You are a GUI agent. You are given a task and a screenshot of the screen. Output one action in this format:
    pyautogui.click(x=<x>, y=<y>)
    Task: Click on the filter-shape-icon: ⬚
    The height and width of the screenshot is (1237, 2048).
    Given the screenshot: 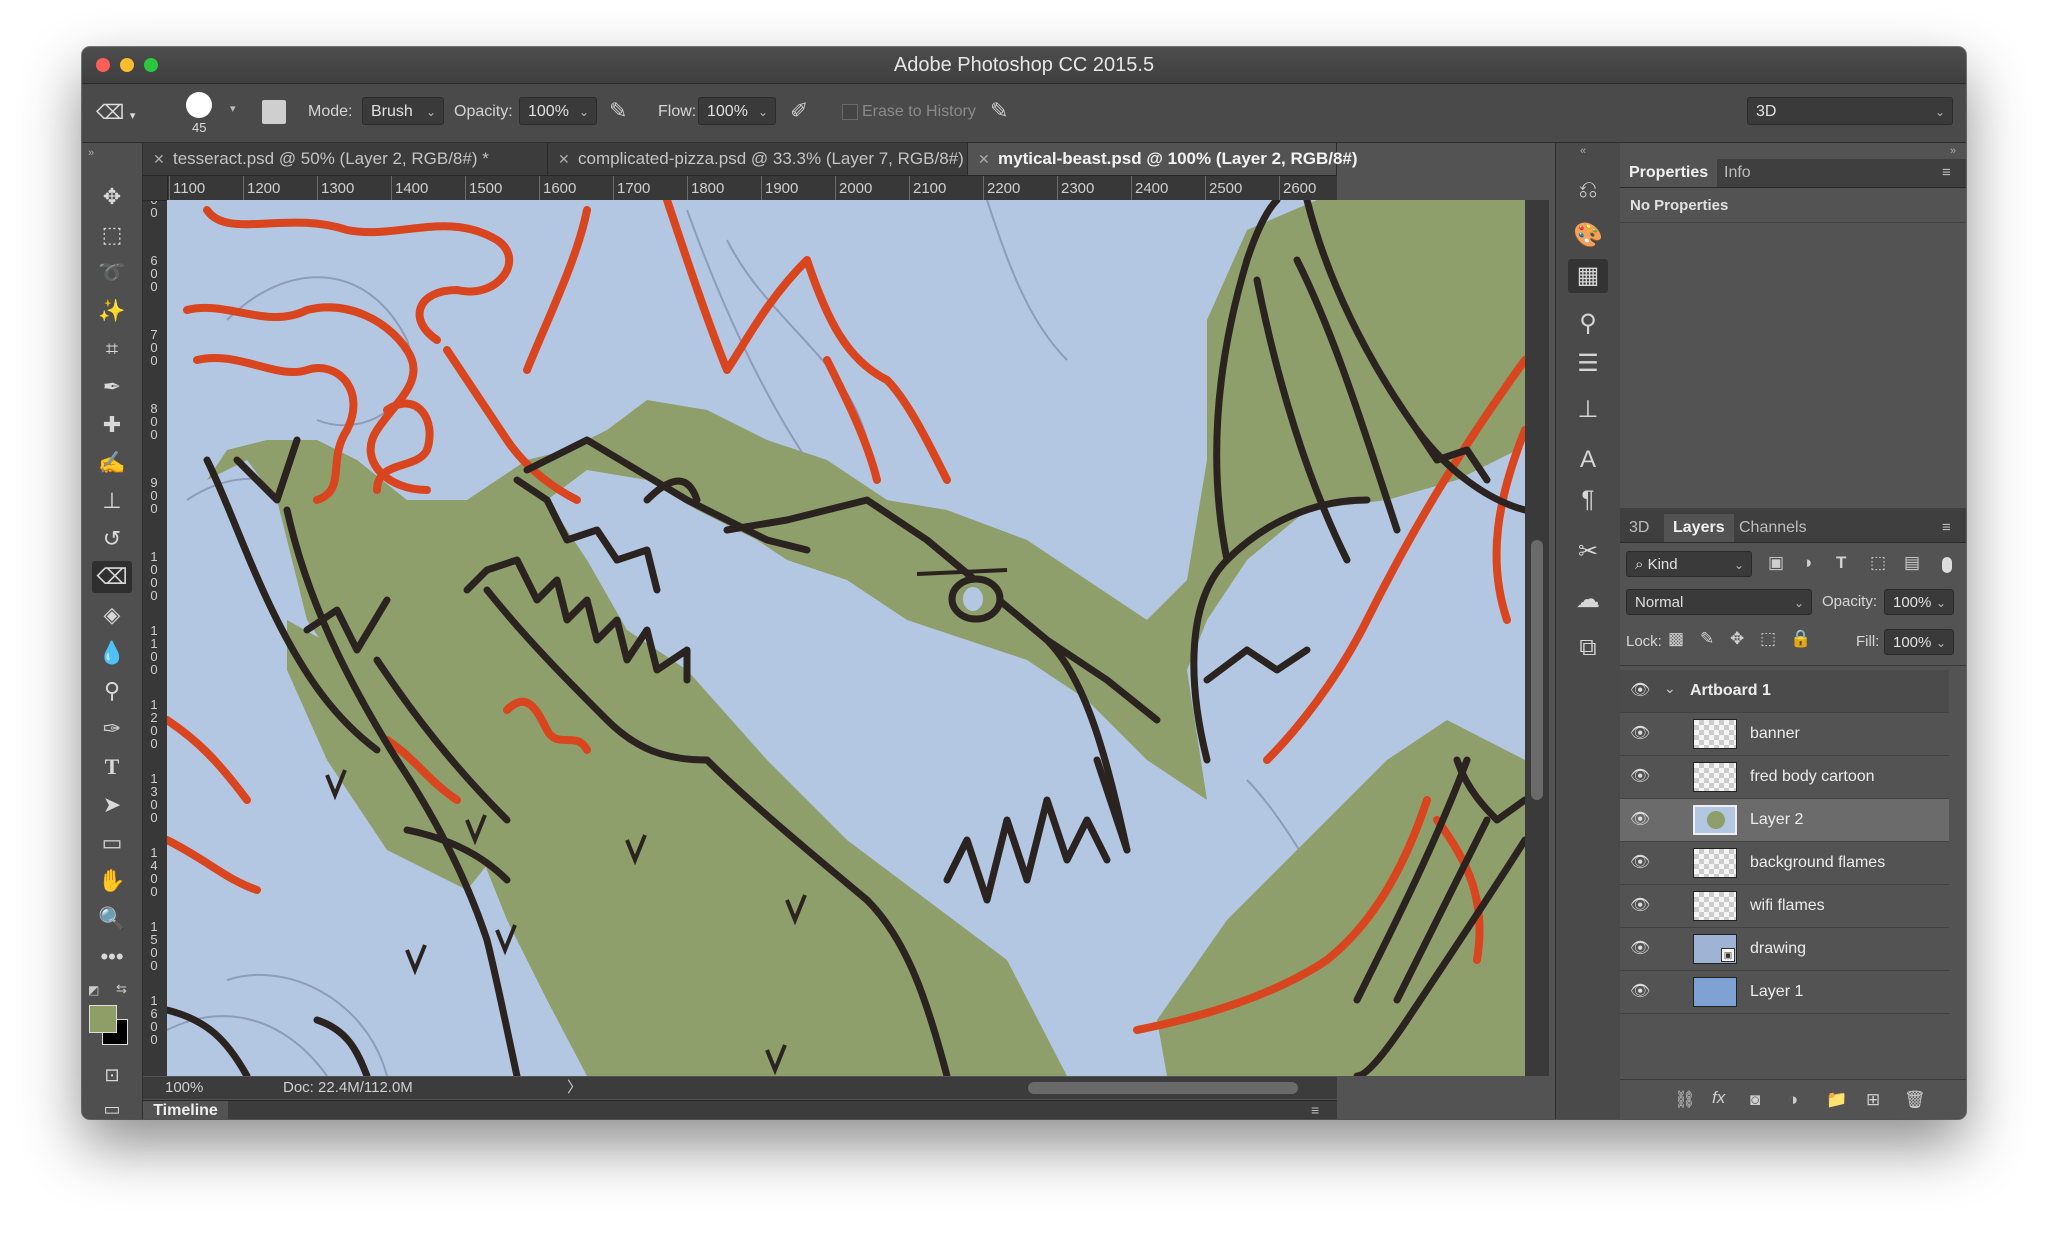 What is the action you would take?
    pyautogui.click(x=1878, y=563)
    